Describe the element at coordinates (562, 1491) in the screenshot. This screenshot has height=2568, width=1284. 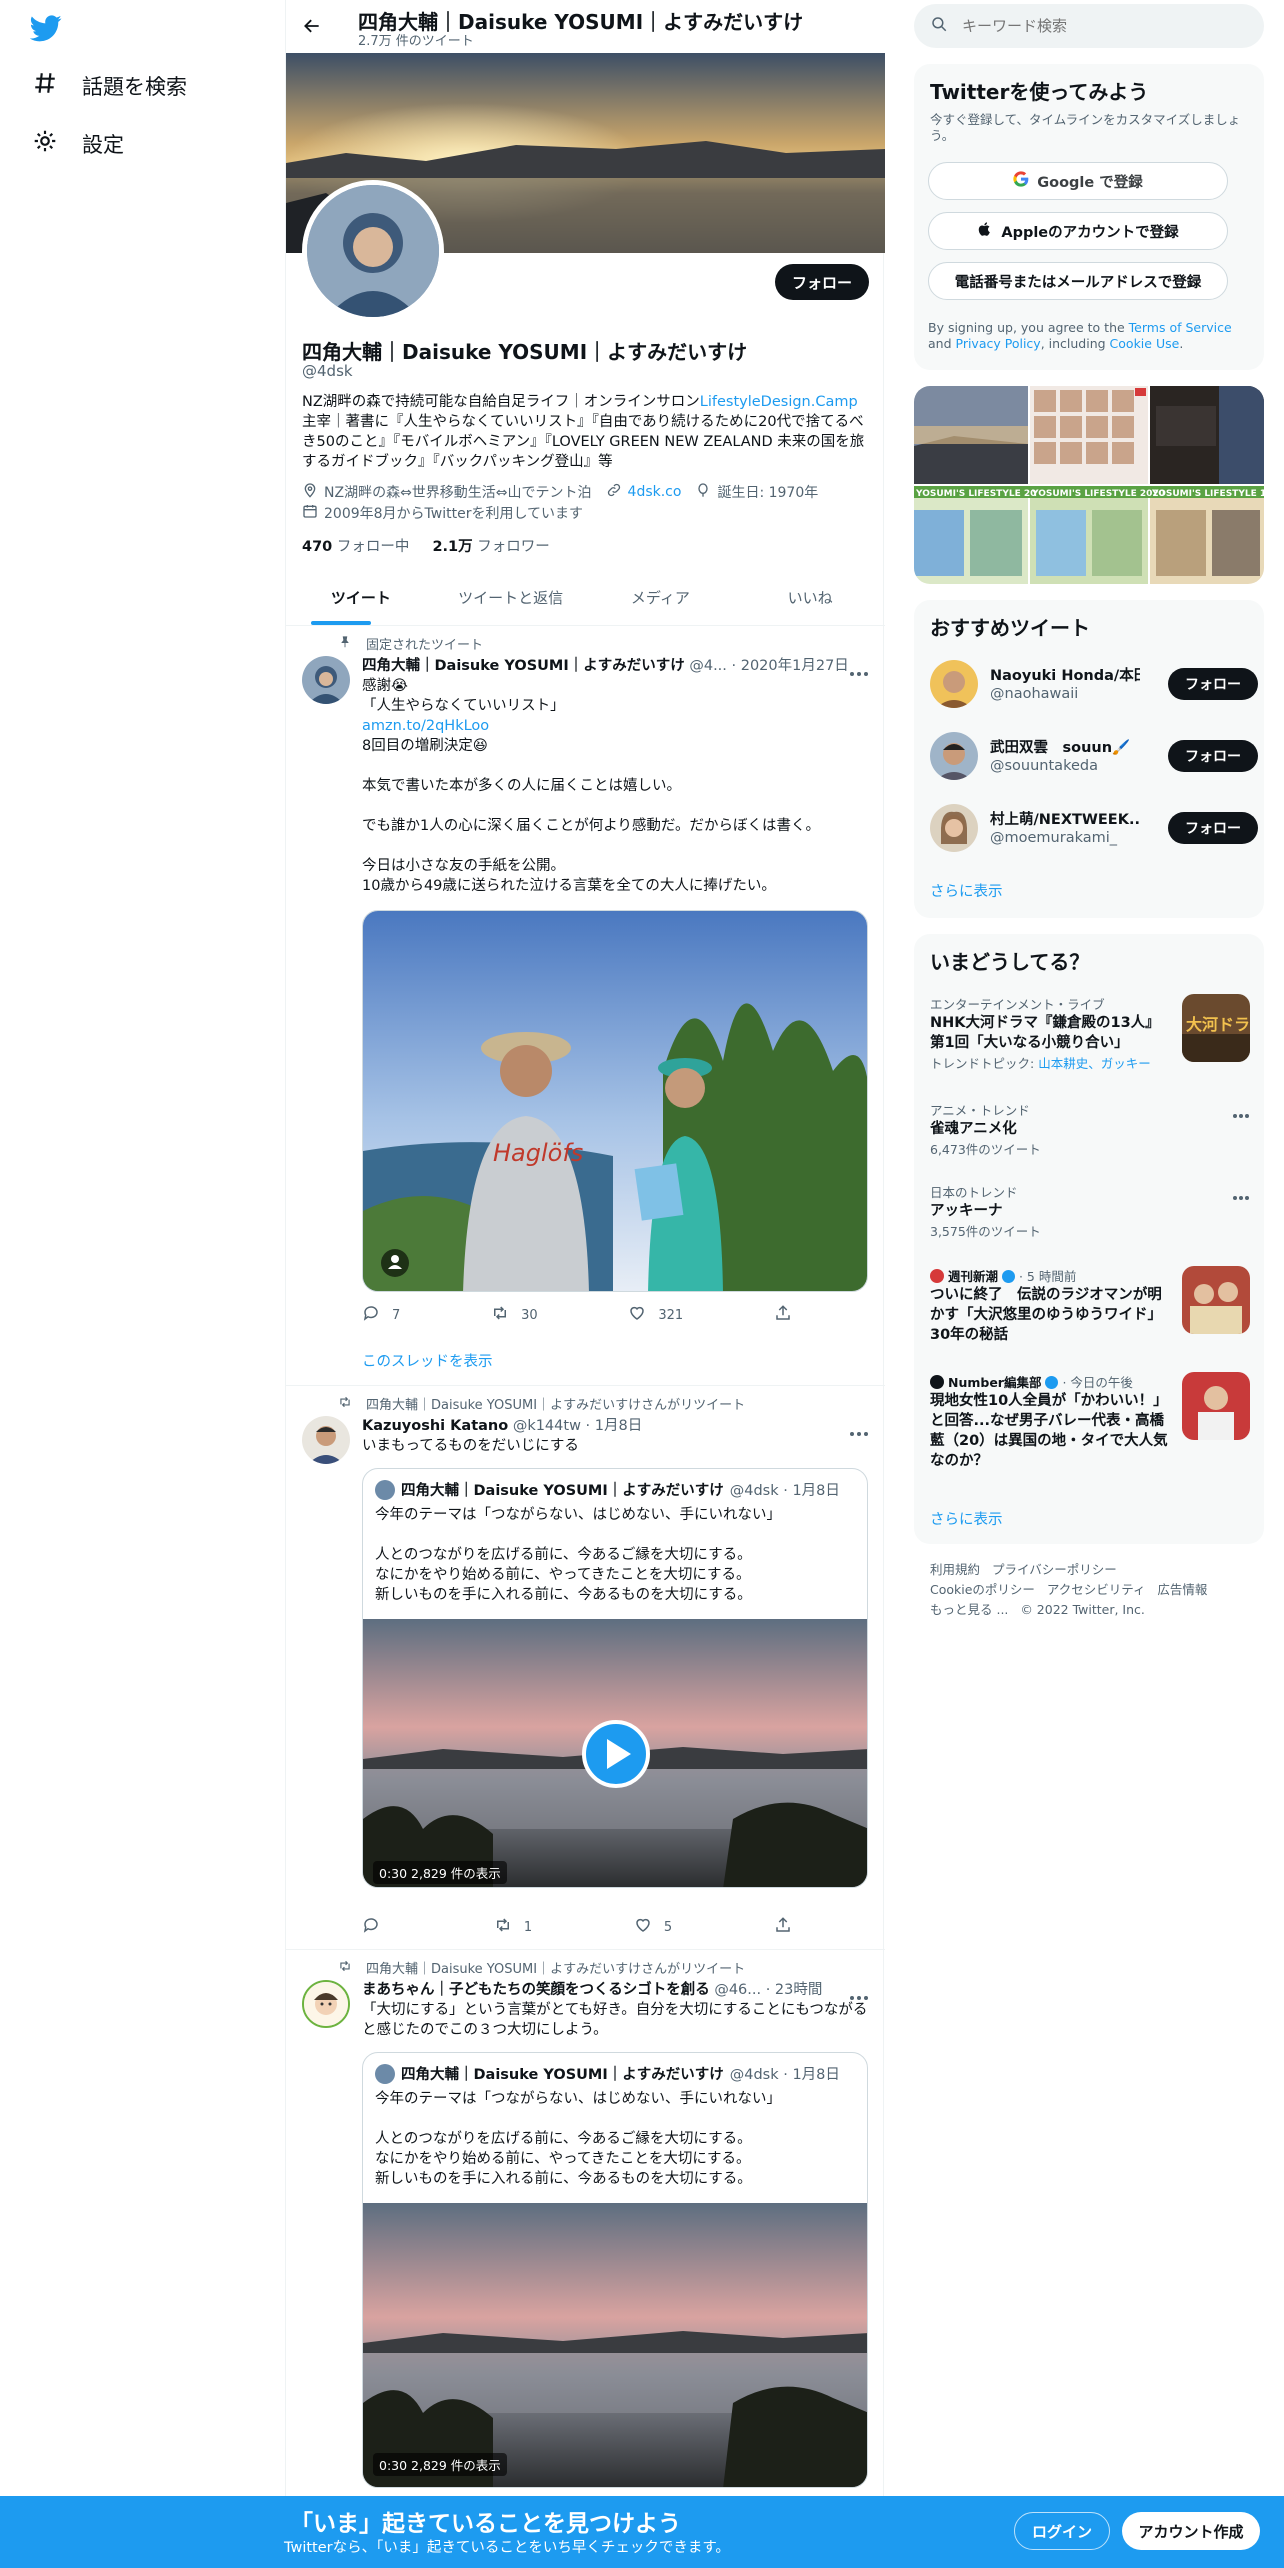
I see `quote-author-name: 四角大輔｜Daisuke YOSUMI｜よすみだいすけ` at that location.